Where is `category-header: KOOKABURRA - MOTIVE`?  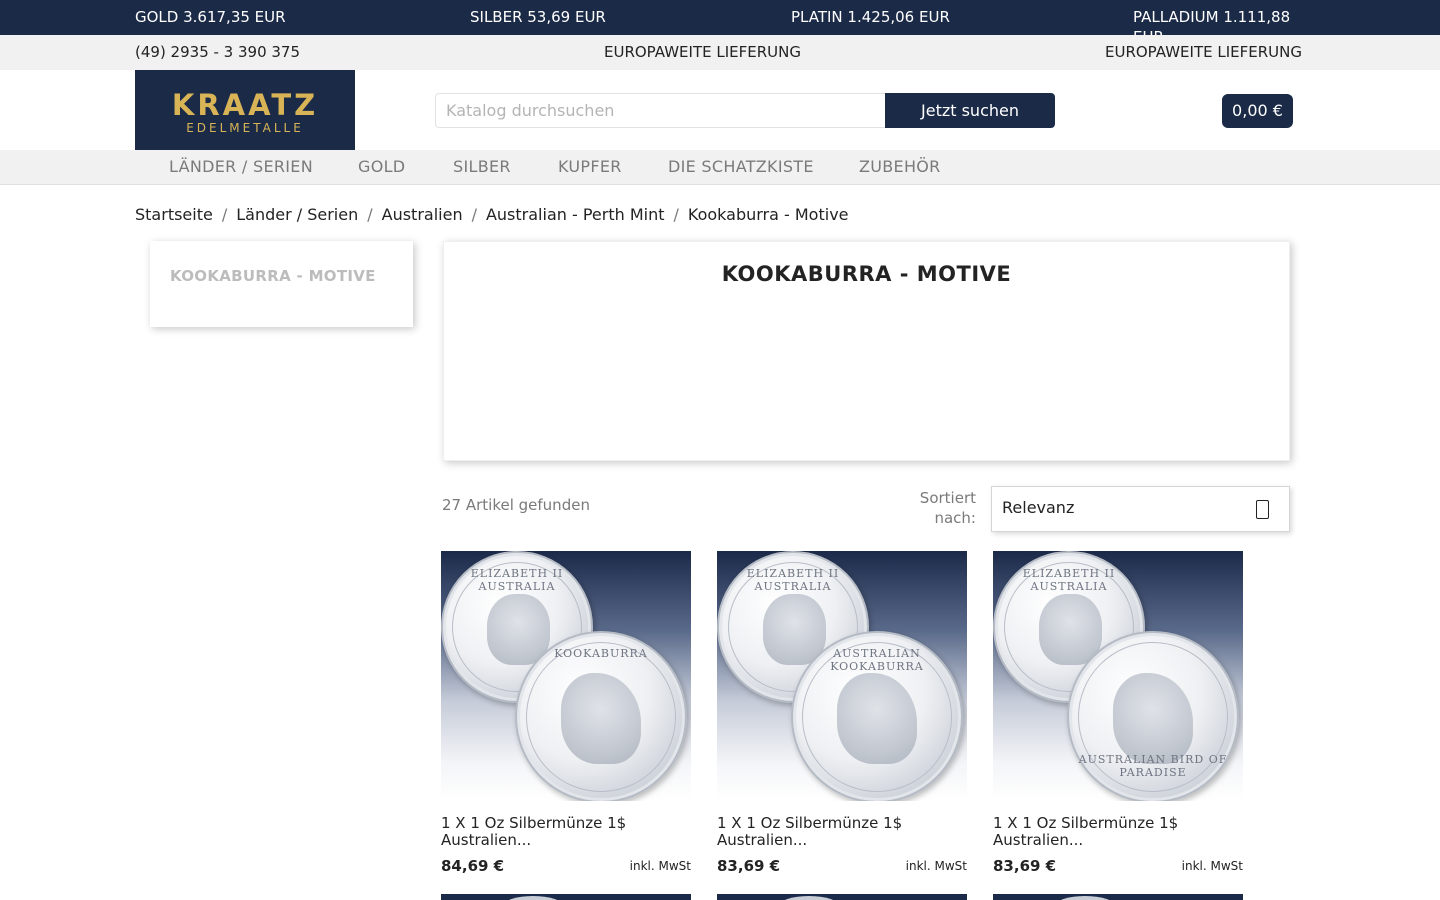
category-header: KOOKABURRA - MOTIVE is located at coordinates (866, 351).